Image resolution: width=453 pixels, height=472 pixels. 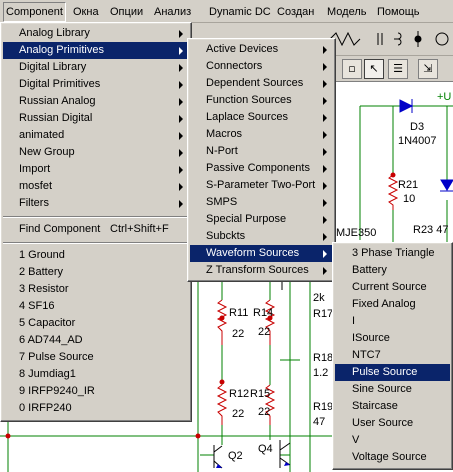 I want to click on menu-item-v: V, so click(x=392, y=440).